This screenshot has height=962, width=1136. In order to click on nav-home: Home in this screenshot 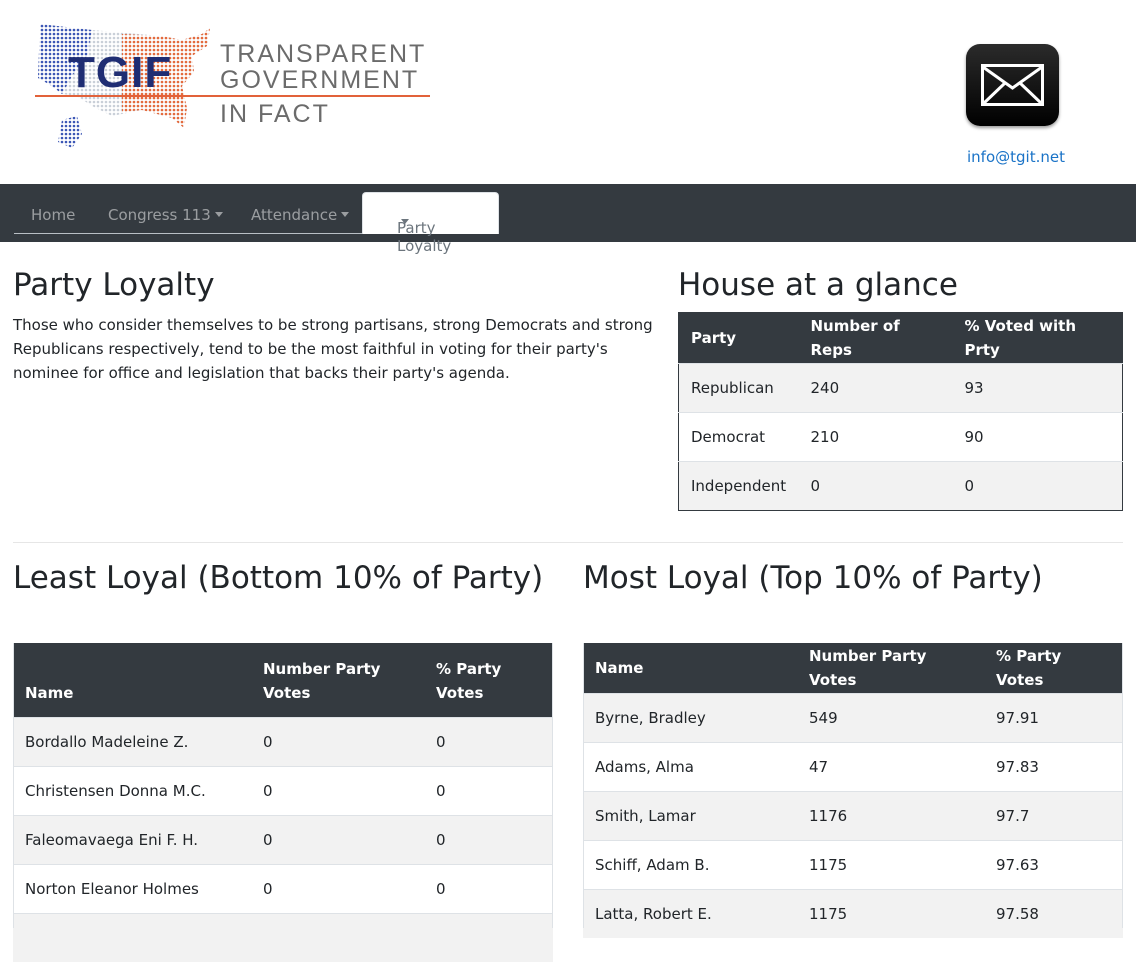, I will do `click(53, 215)`.